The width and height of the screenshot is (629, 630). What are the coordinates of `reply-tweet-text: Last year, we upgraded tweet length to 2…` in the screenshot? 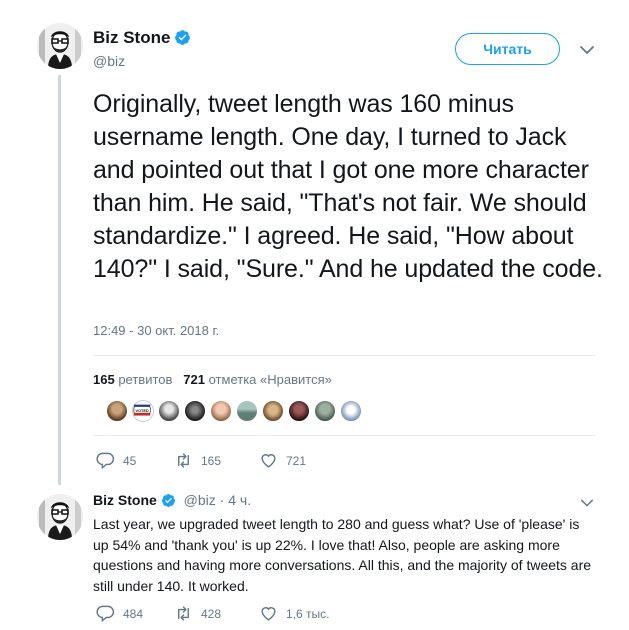 It's located at (342, 555).